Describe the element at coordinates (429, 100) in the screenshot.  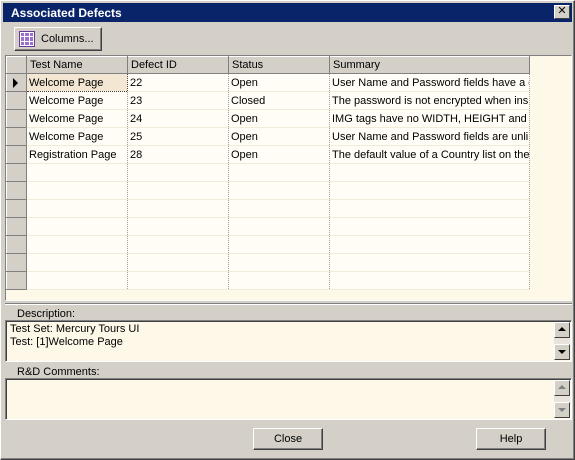
I see `cell-summary: The password is not encrypted when ins` at that location.